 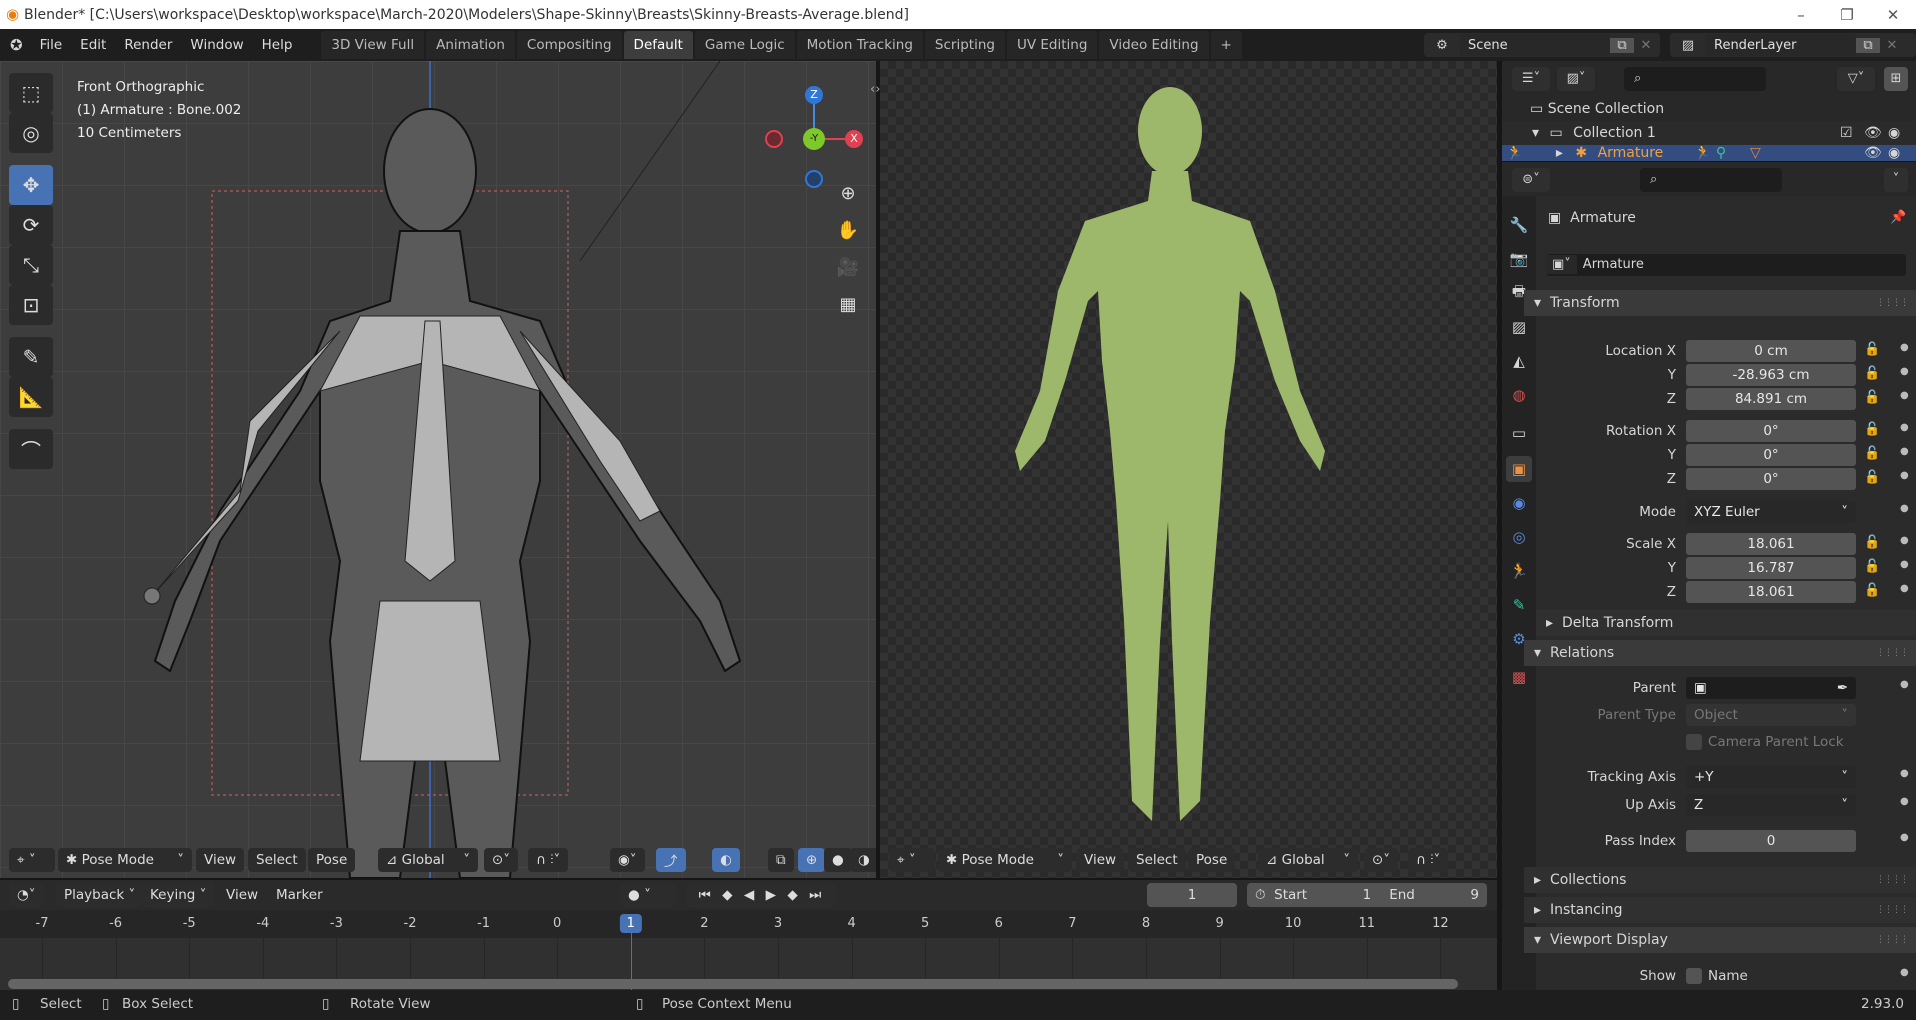 I want to click on camera-view-icon: 🎥, so click(x=848, y=267).